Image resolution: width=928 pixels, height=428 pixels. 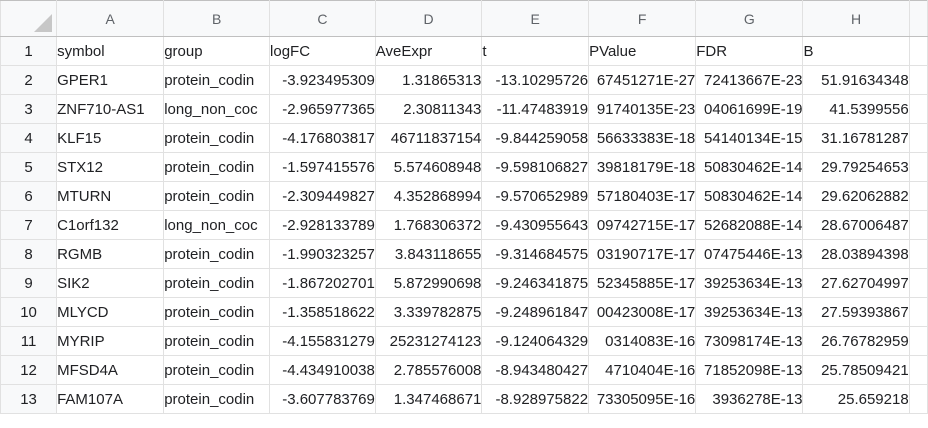 What do you see at coordinates (642, 109) in the screenshot?
I see `cell-f3: 91740135E-23` at bounding box center [642, 109].